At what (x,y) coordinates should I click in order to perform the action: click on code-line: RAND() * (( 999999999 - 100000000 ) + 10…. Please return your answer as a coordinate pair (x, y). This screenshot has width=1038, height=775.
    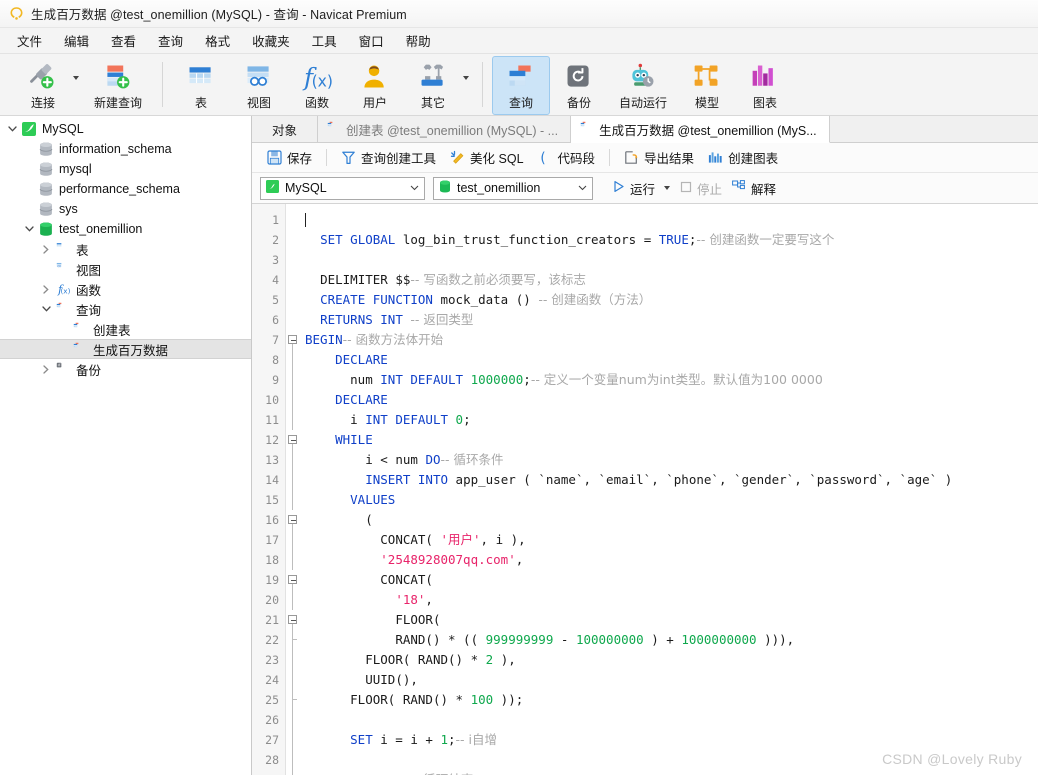
    Looking at the image, I should click on (669, 640).